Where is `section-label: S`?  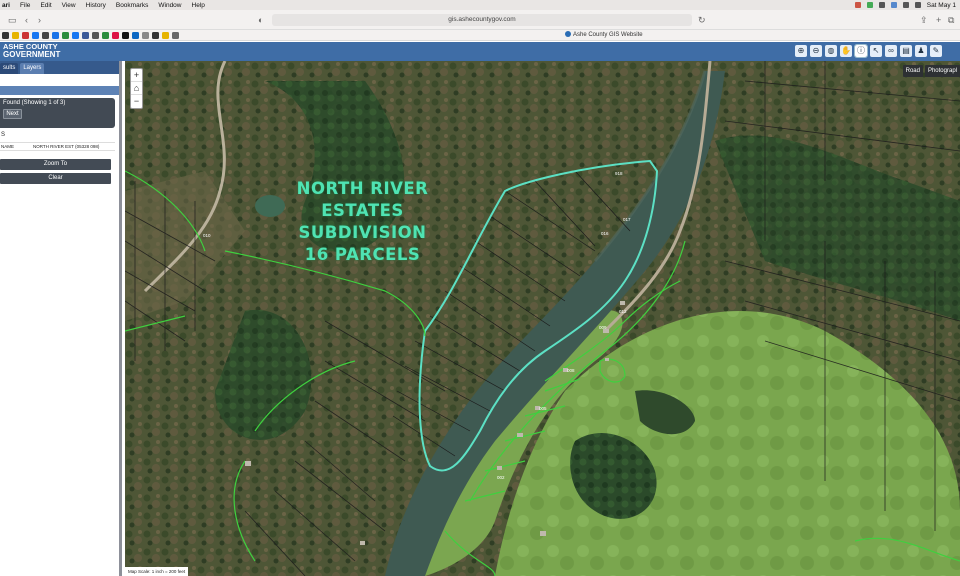
section-label: S is located at coordinates (3, 135).